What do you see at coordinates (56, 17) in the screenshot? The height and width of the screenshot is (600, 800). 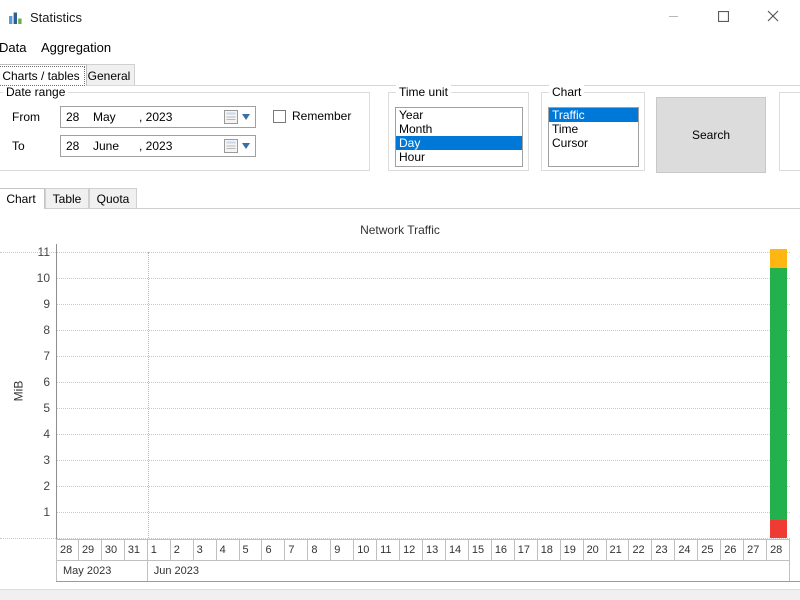 I see `window-title: Statistics` at bounding box center [56, 17].